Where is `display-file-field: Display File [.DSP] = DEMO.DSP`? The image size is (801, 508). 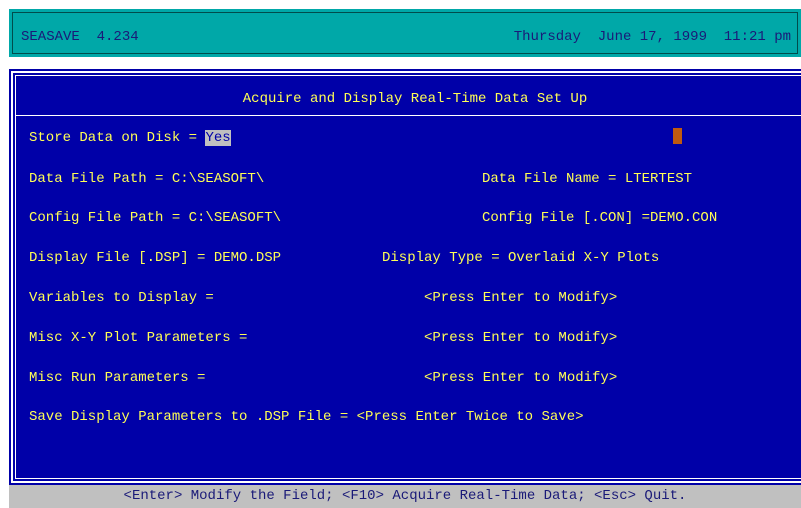 display-file-field: Display File [.DSP] = DEMO.DSP is located at coordinates (155, 258).